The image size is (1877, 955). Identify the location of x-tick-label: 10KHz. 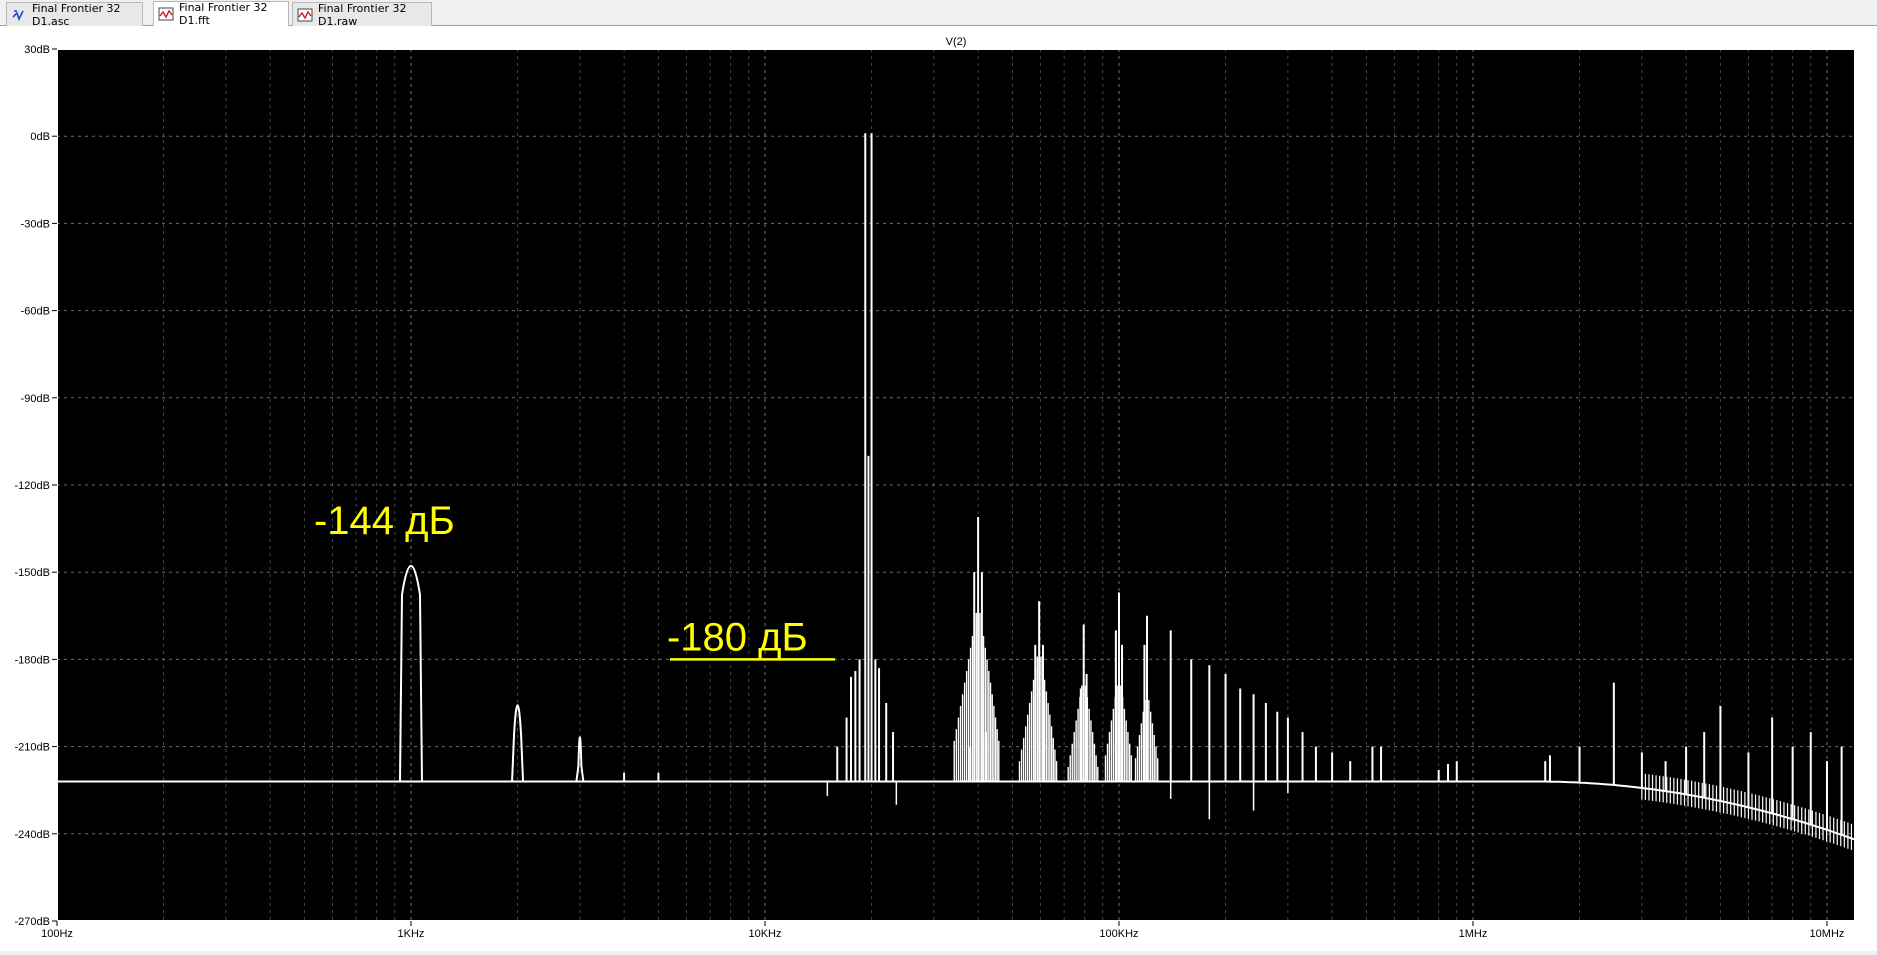
(764, 934).